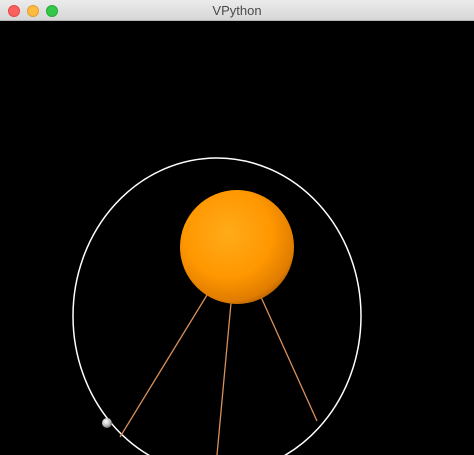 The height and width of the screenshot is (455, 474). I want to click on spoke-center, so click(224, 378).